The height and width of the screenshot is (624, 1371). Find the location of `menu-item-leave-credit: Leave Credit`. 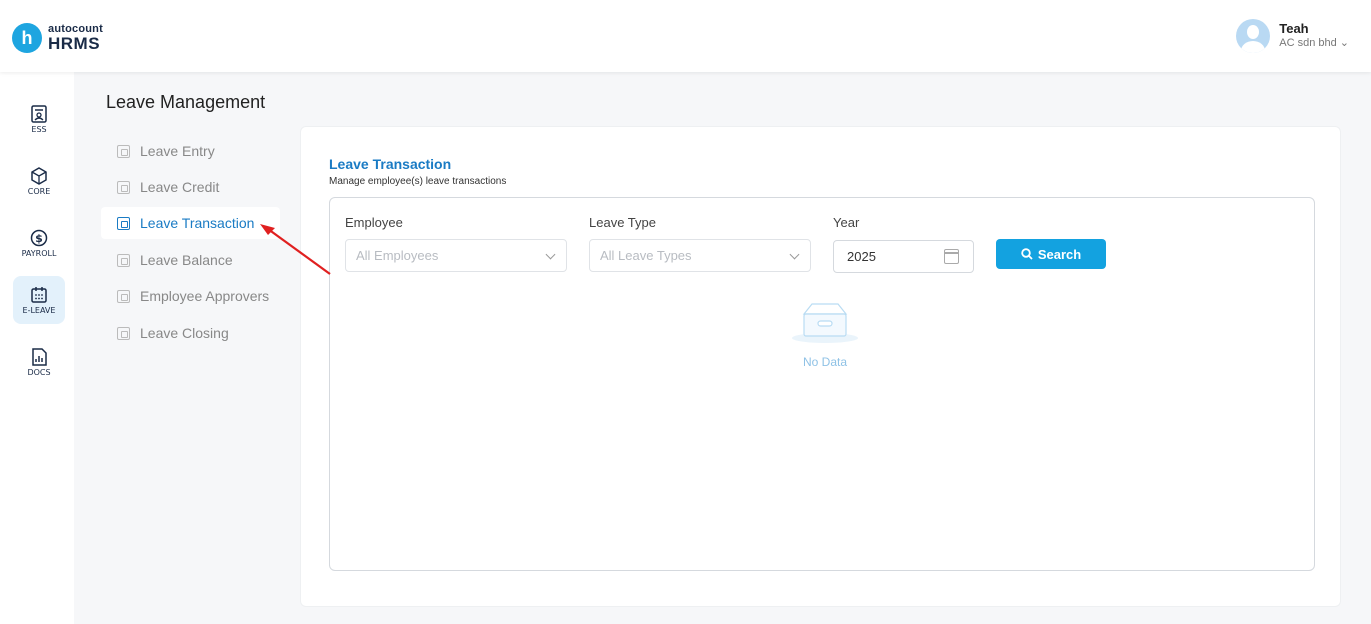

menu-item-leave-credit: Leave Credit is located at coordinates (190, 187).